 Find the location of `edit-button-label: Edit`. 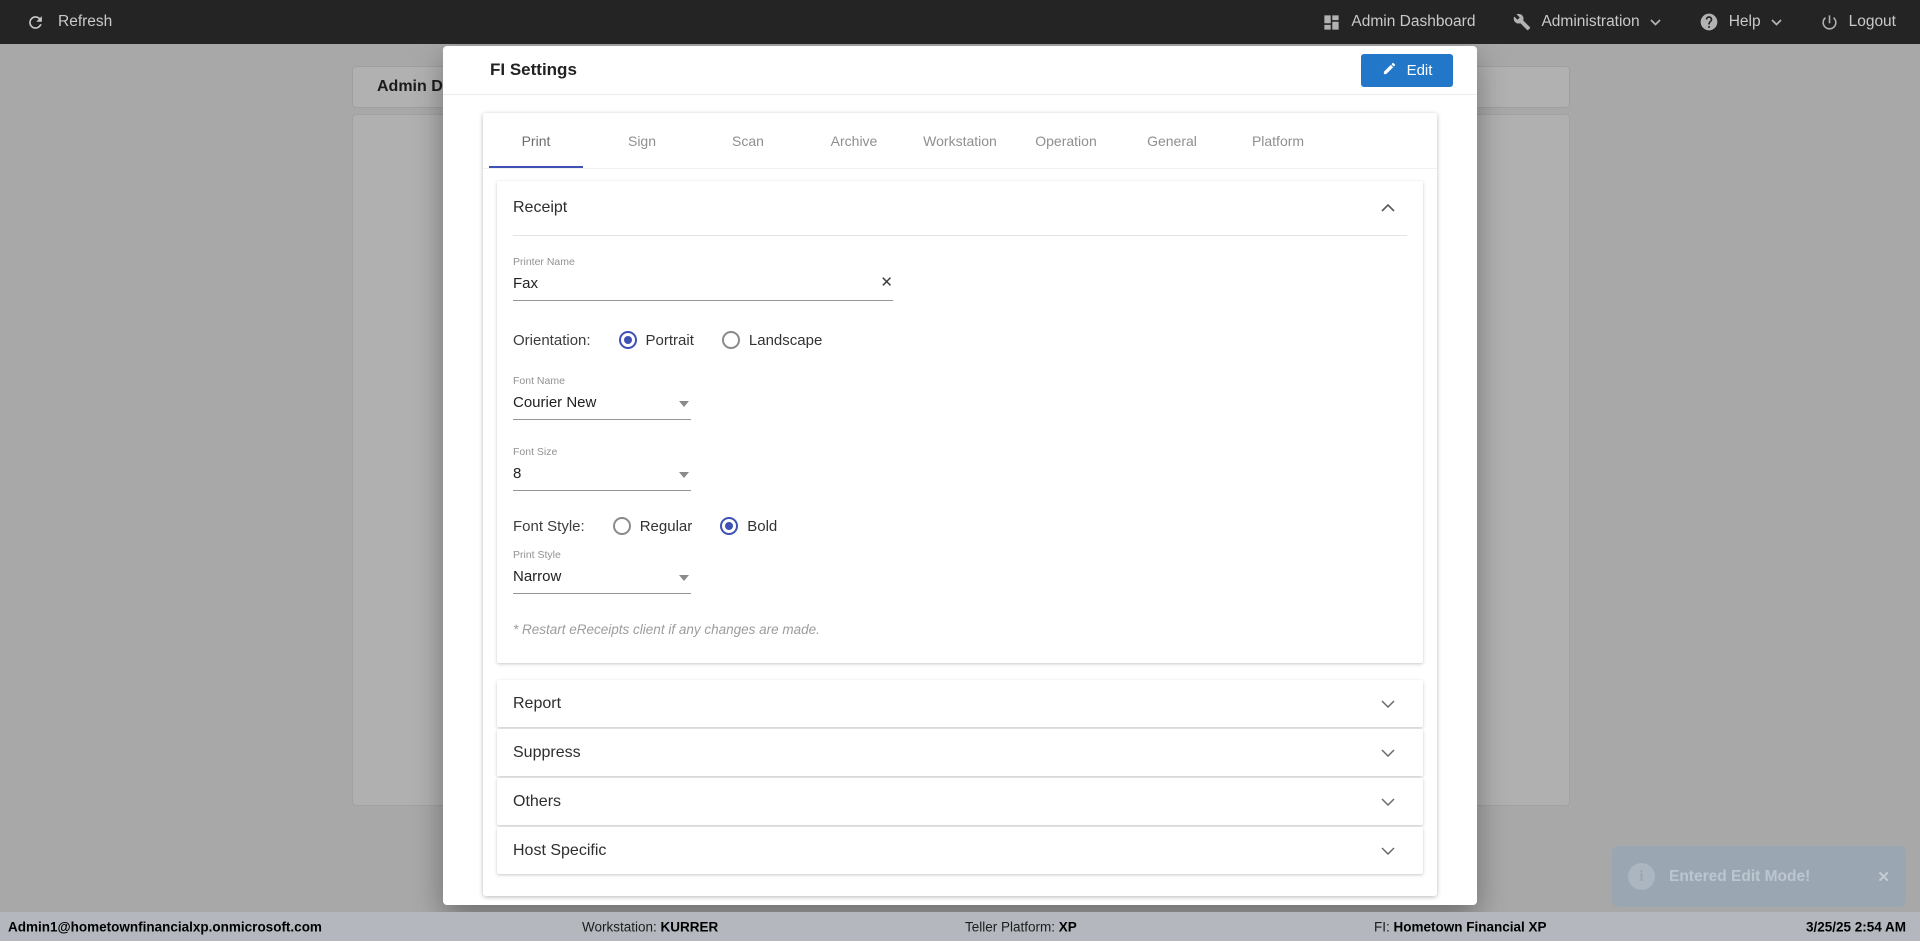

edit-button-label: Edit is located at coordinates (1419, 70).